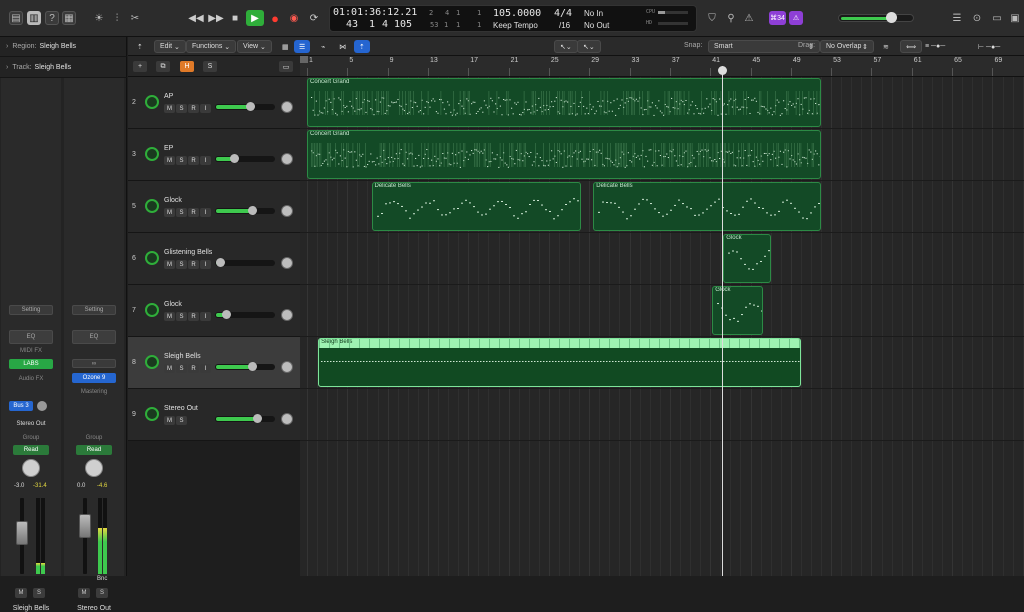  I want to click on midi-fx-slot: MIDI FX, so click(31, 351).